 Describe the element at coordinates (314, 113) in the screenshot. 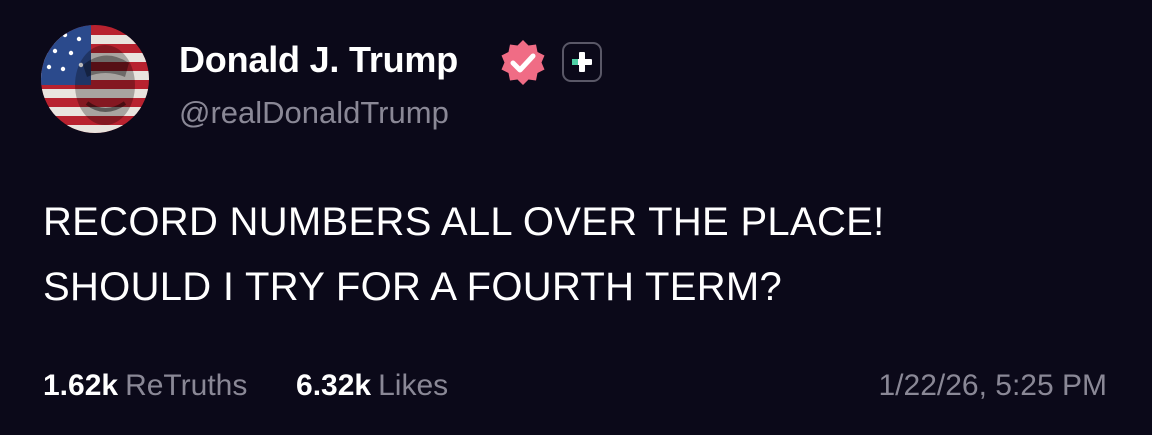

I see `username-handle: @realDonaldTrump` at that location.